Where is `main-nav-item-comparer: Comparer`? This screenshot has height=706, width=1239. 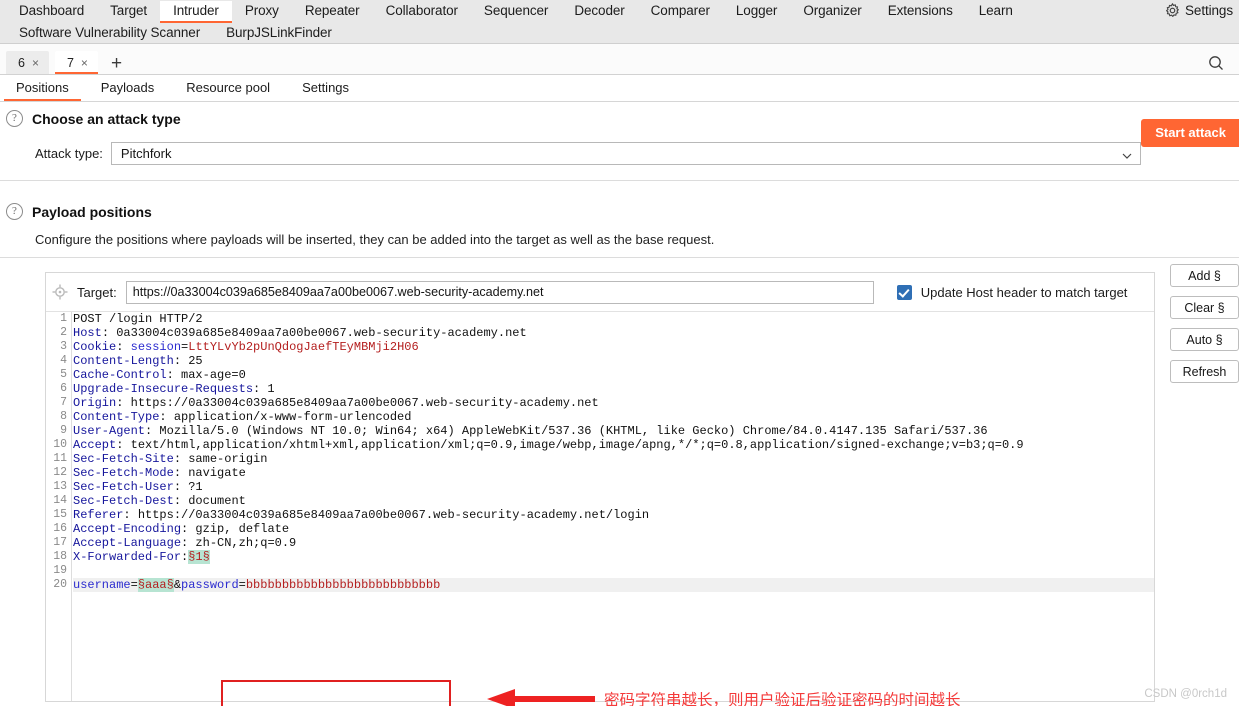
main-nav-item-comparer: Comparer is located at coordinates (680, 11).